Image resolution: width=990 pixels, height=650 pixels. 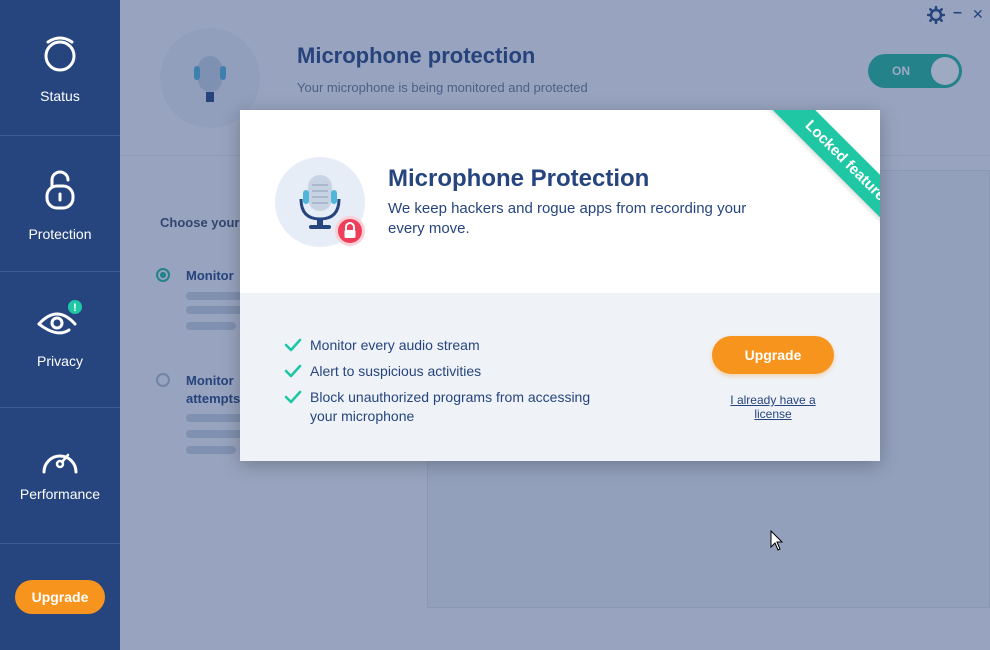 What do you see at coordinates (60, 494) in the screenshot?
I see `sidebar-item-label: Performance` at bounding box center [60, 494].